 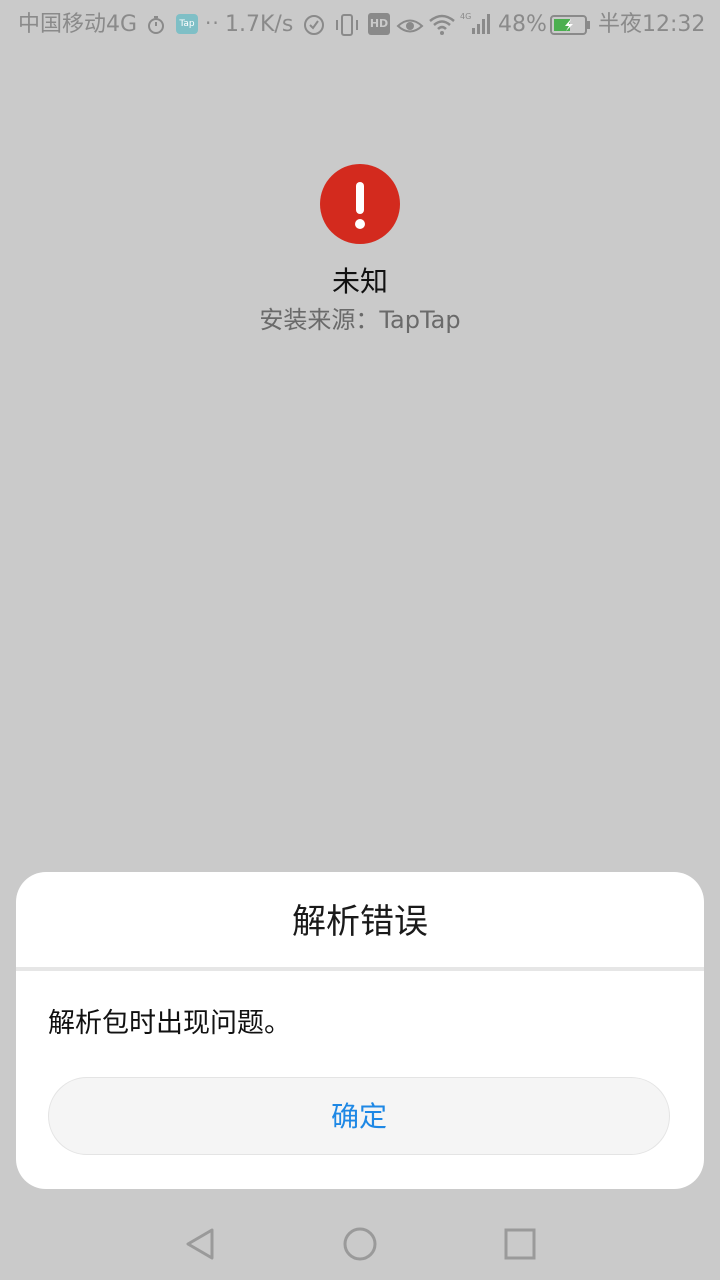 I want to click on install-source: 安装来源：TapTap, so click(x=360, y=320).